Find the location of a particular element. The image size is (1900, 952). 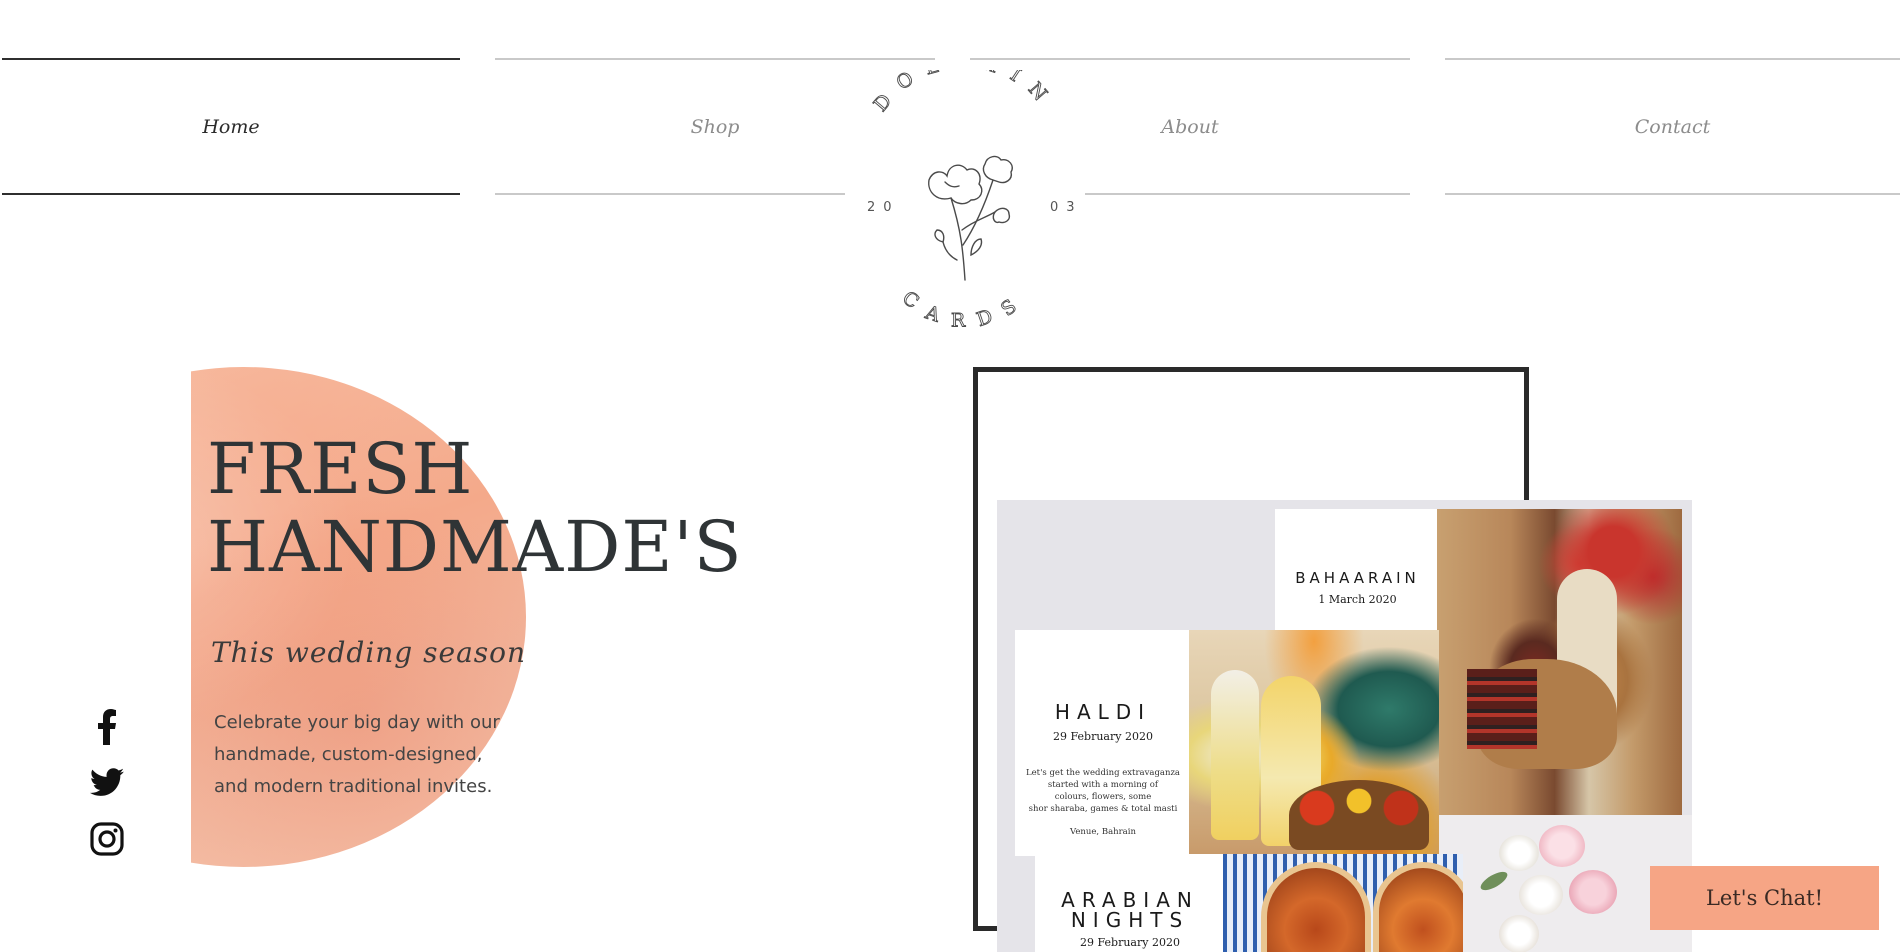

haldi-title: HALDI is located at coordinates (1103, 712).